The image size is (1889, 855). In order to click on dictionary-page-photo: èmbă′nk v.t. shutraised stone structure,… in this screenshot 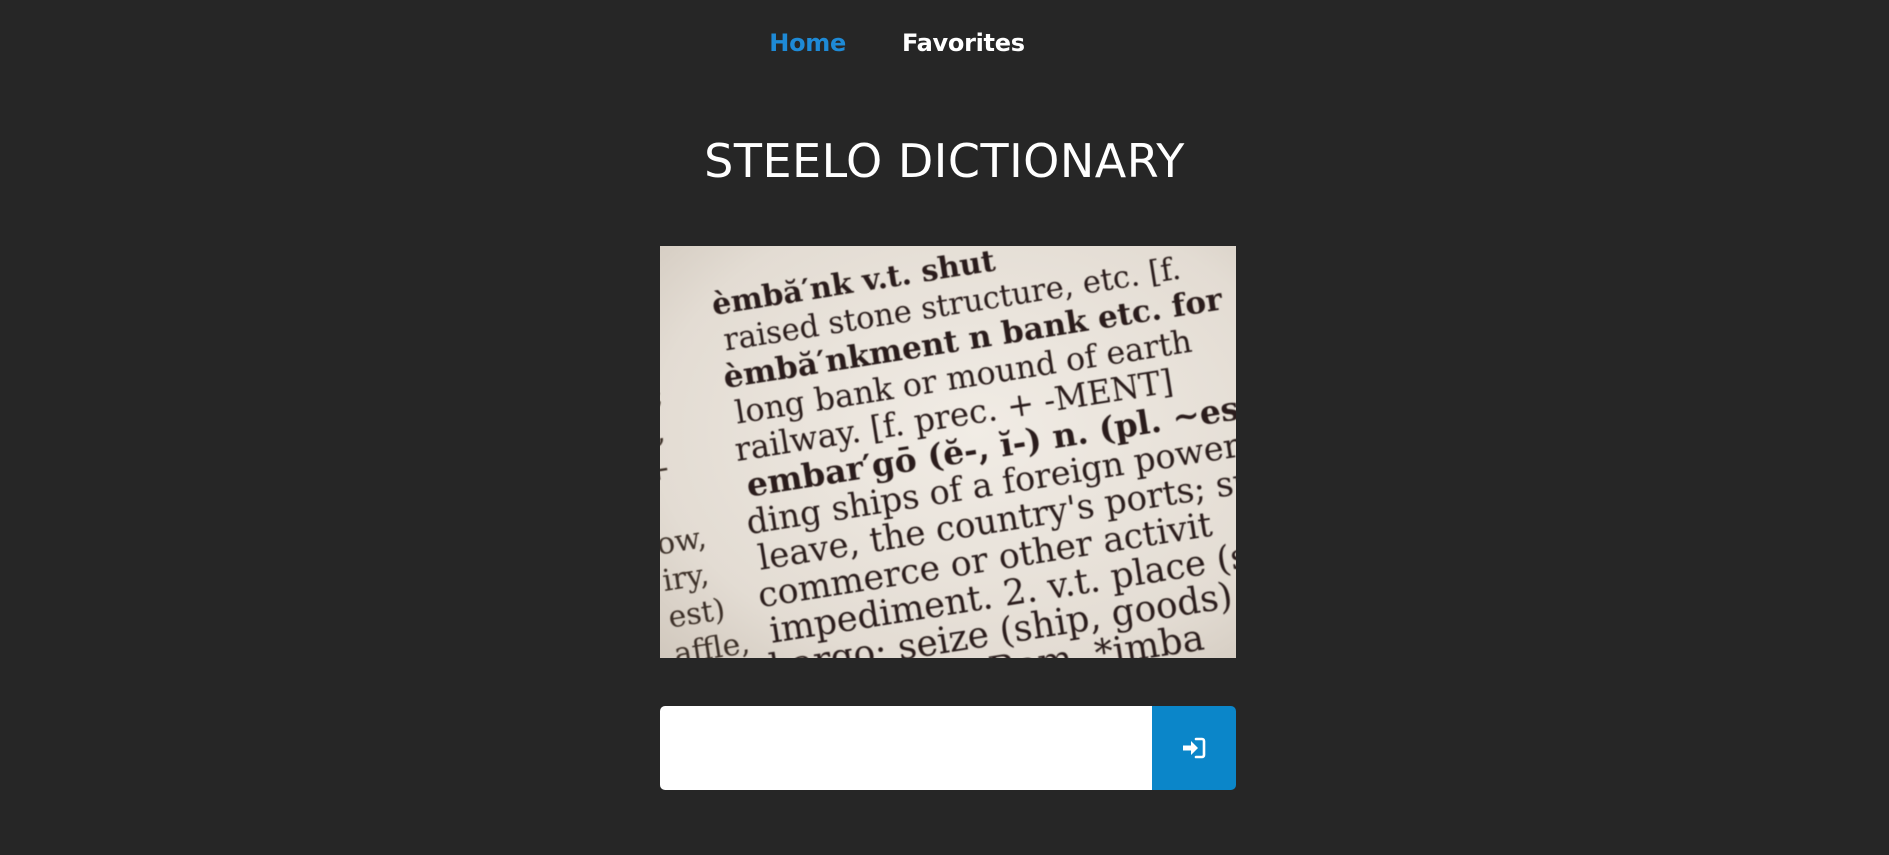, I will do `click(948, 452)`.